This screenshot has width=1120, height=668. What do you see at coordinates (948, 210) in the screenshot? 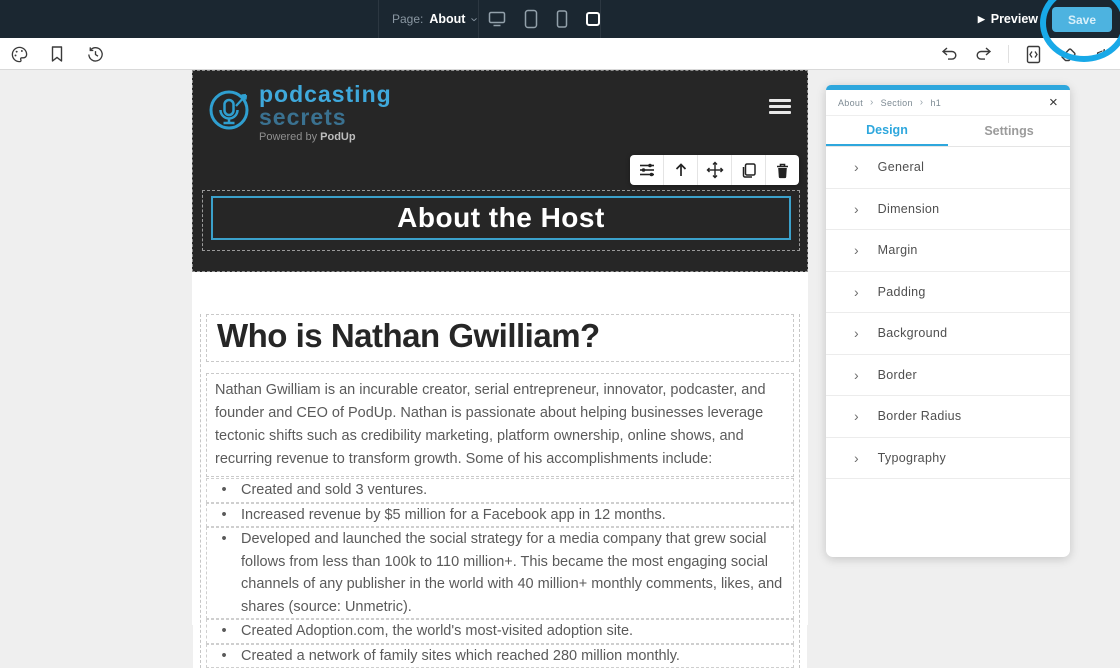
I see `panel-section-dimension: › Dimension` at bounding box center [948, 210].